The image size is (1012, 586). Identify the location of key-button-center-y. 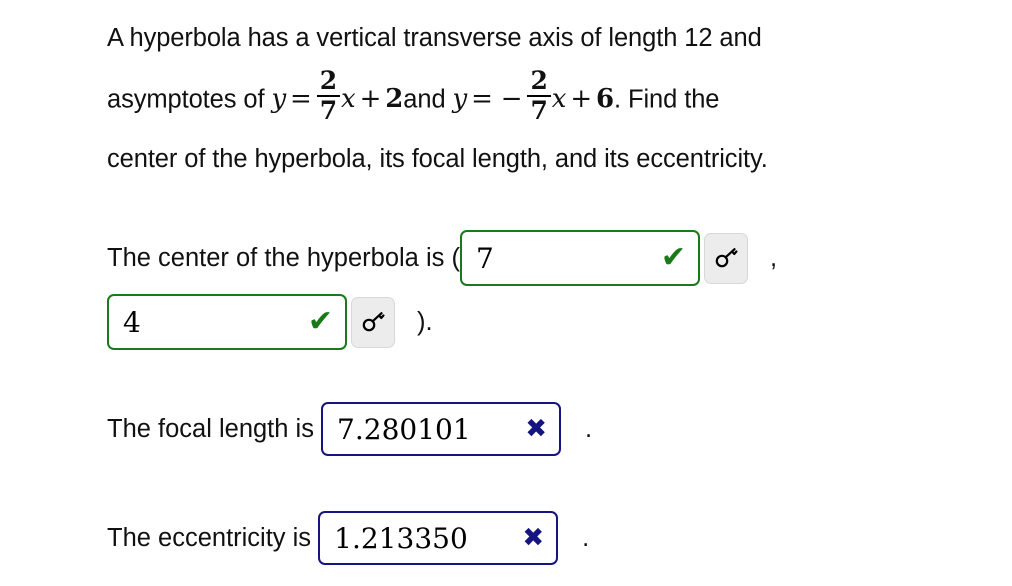
(373, 322).